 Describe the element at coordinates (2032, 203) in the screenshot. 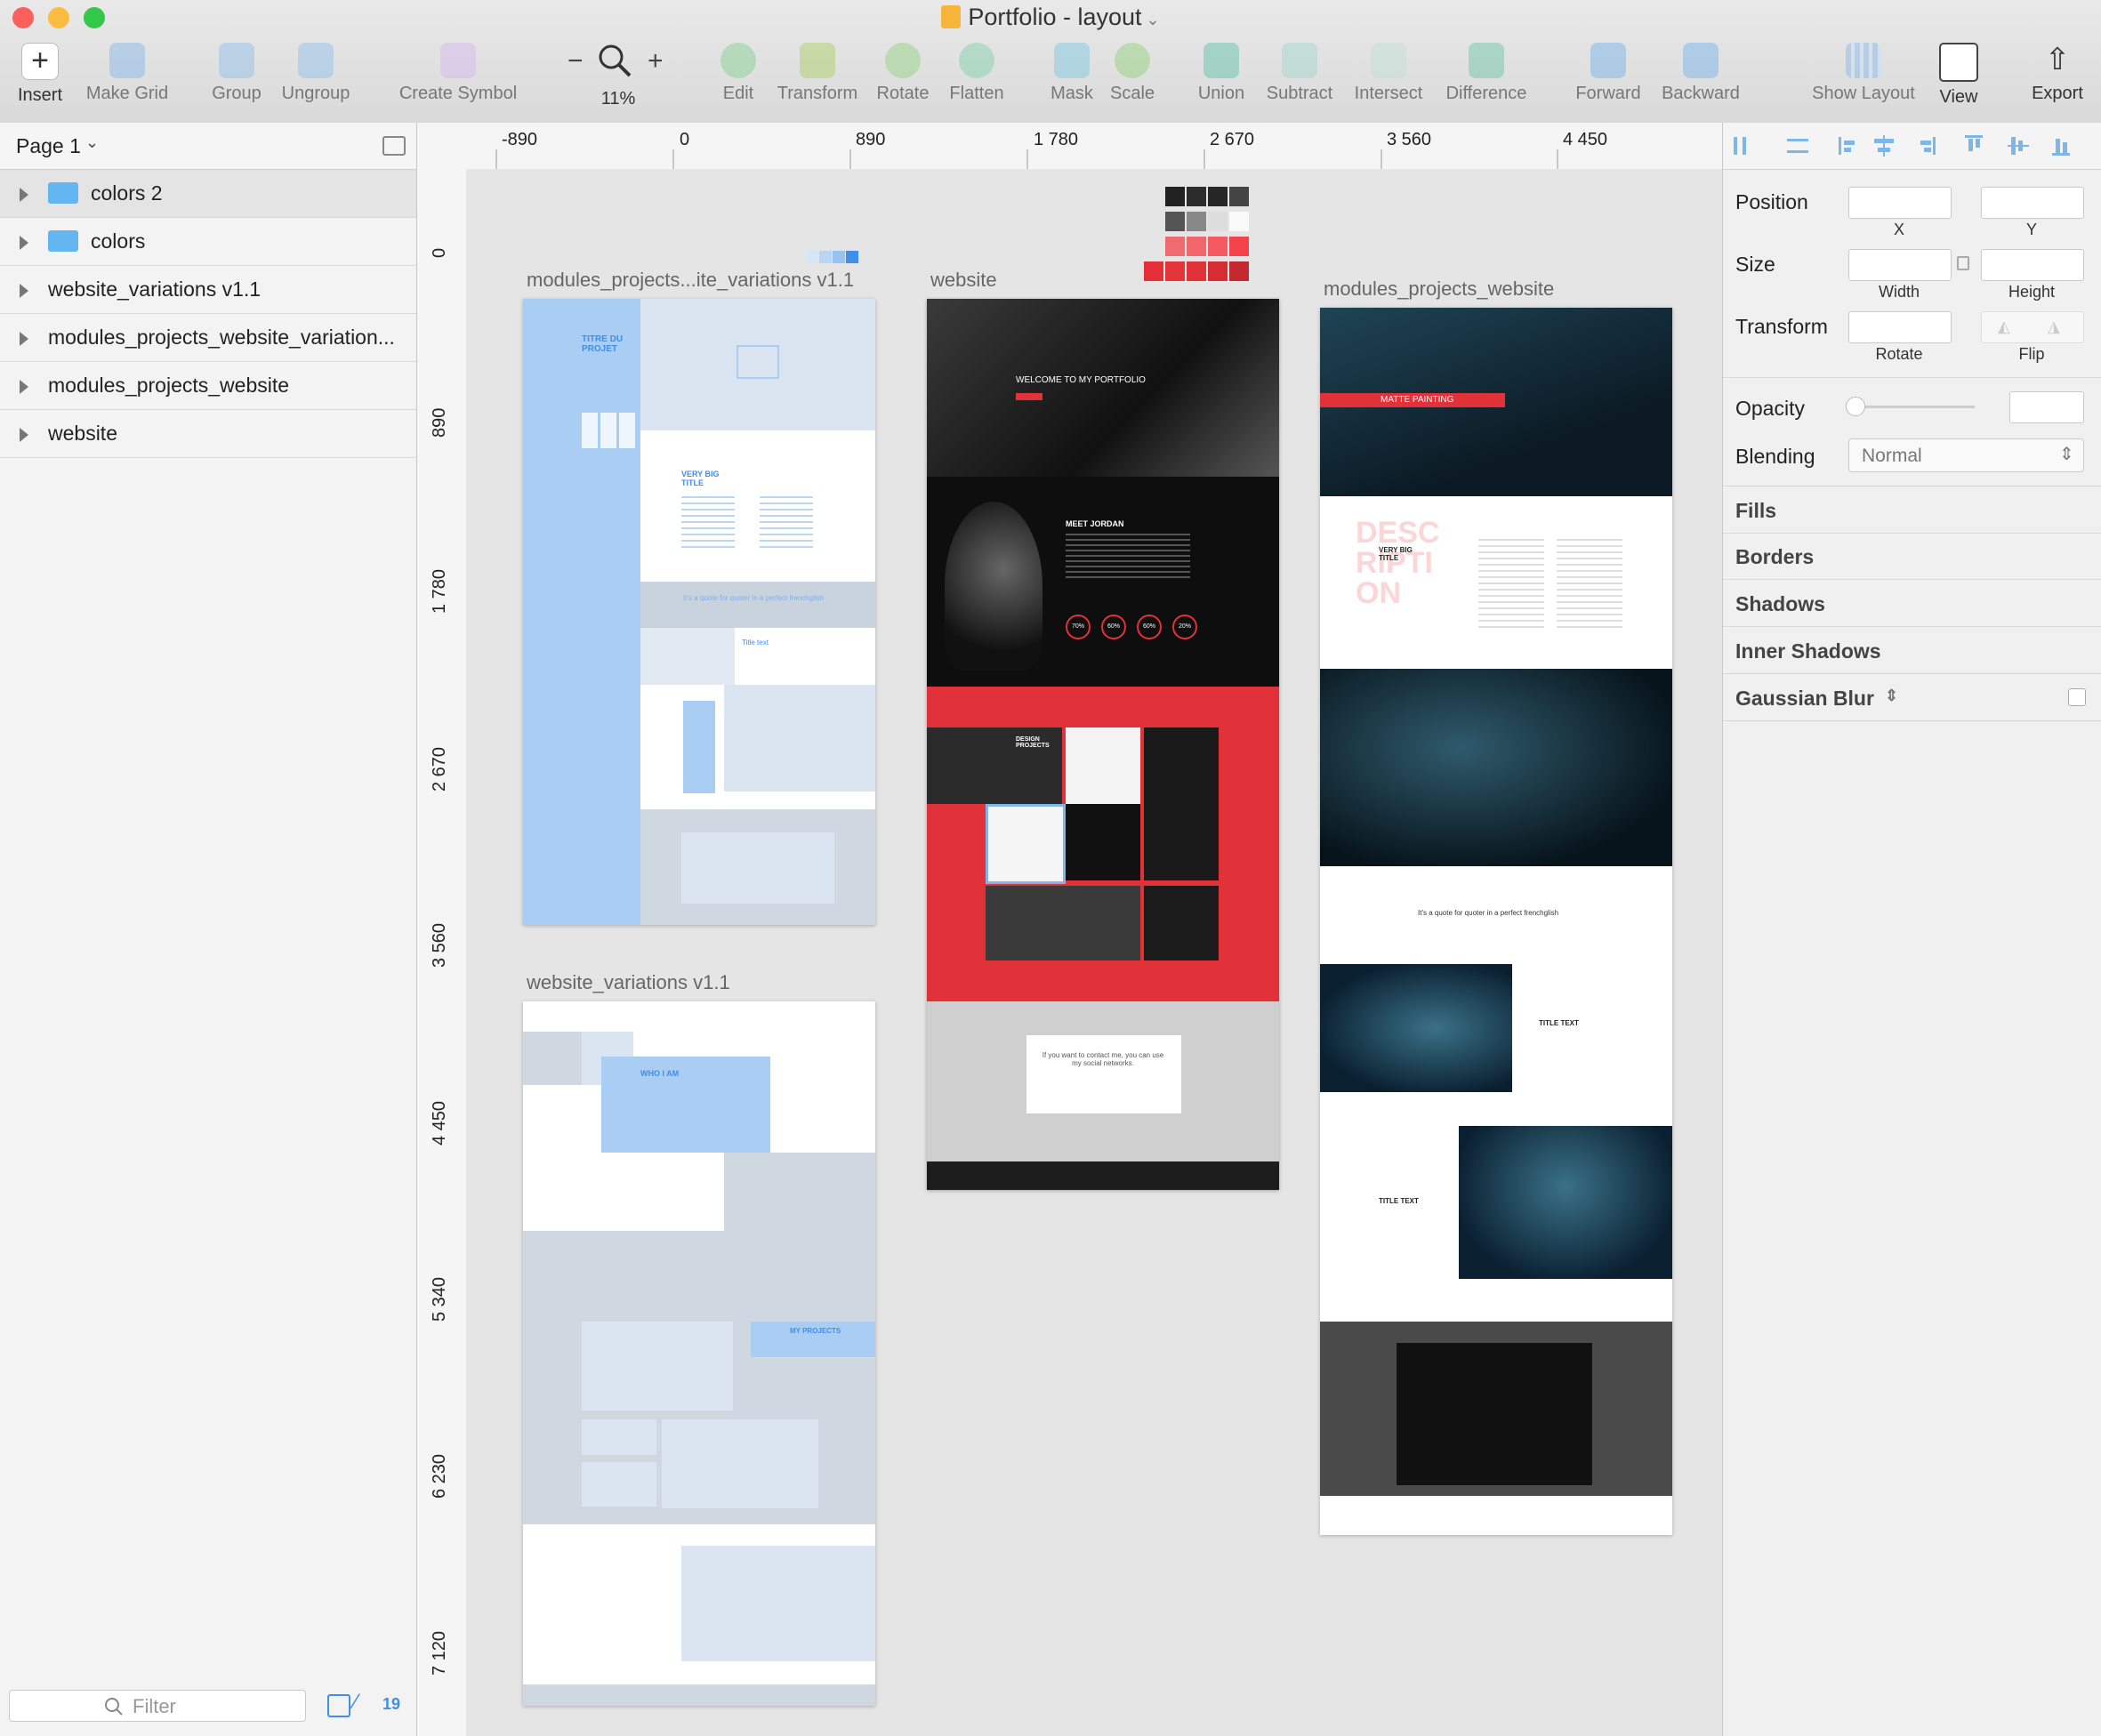

I see `position-y-field` at that location.